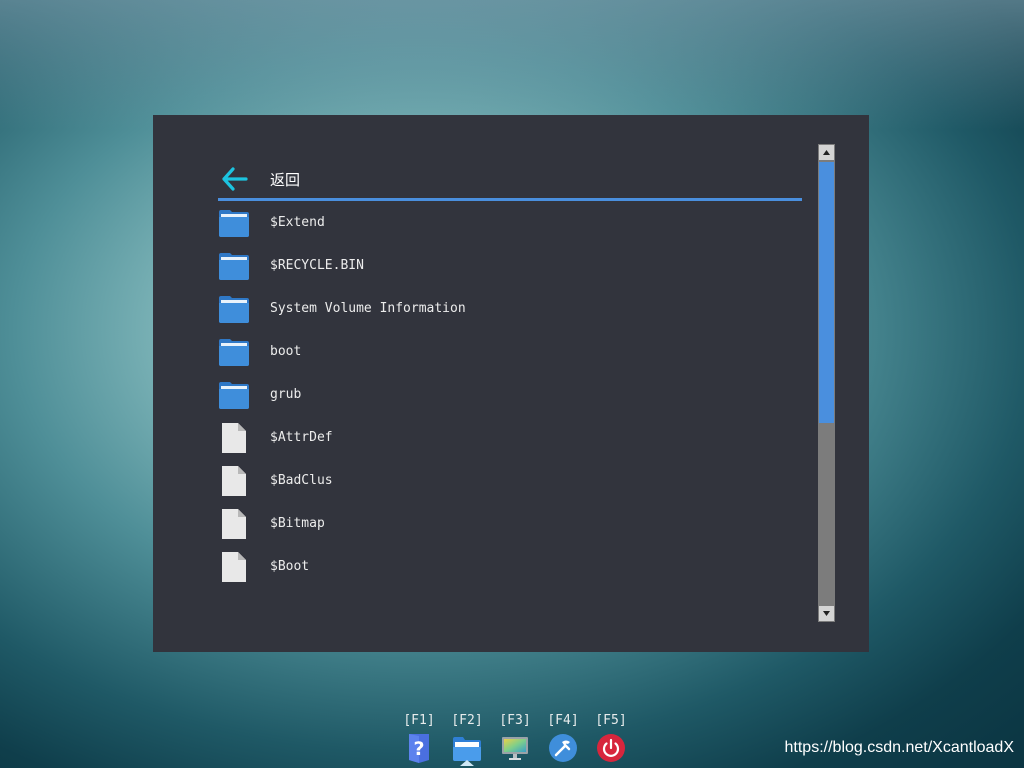 The height and width of the screenshot is (768, 1024). Describe the element at coordinates (826, 292) in the screenshot. I see `scroll-thumb` at that location.